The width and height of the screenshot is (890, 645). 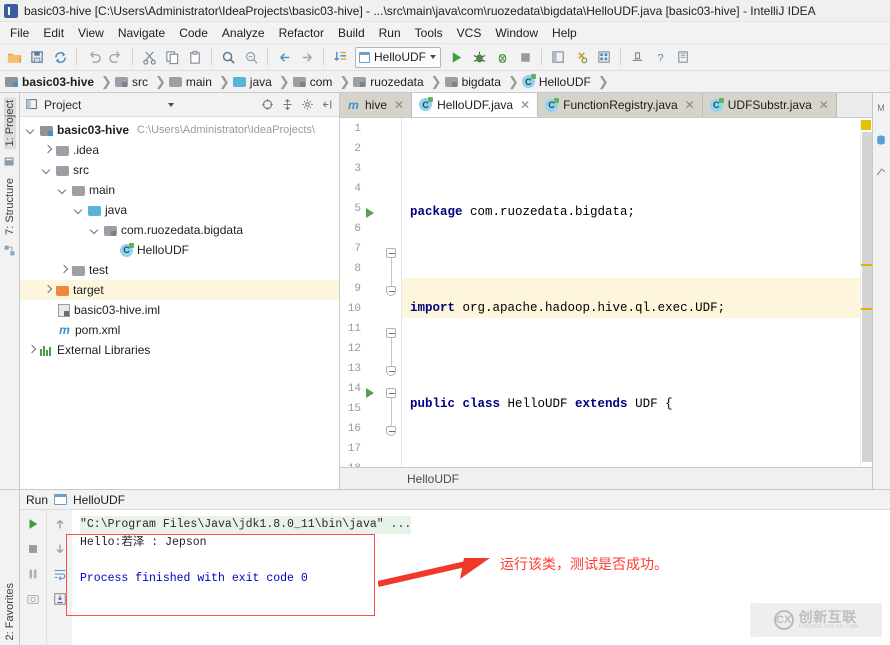 I want to click on expand-all-icon, so click(x=287, y=104).